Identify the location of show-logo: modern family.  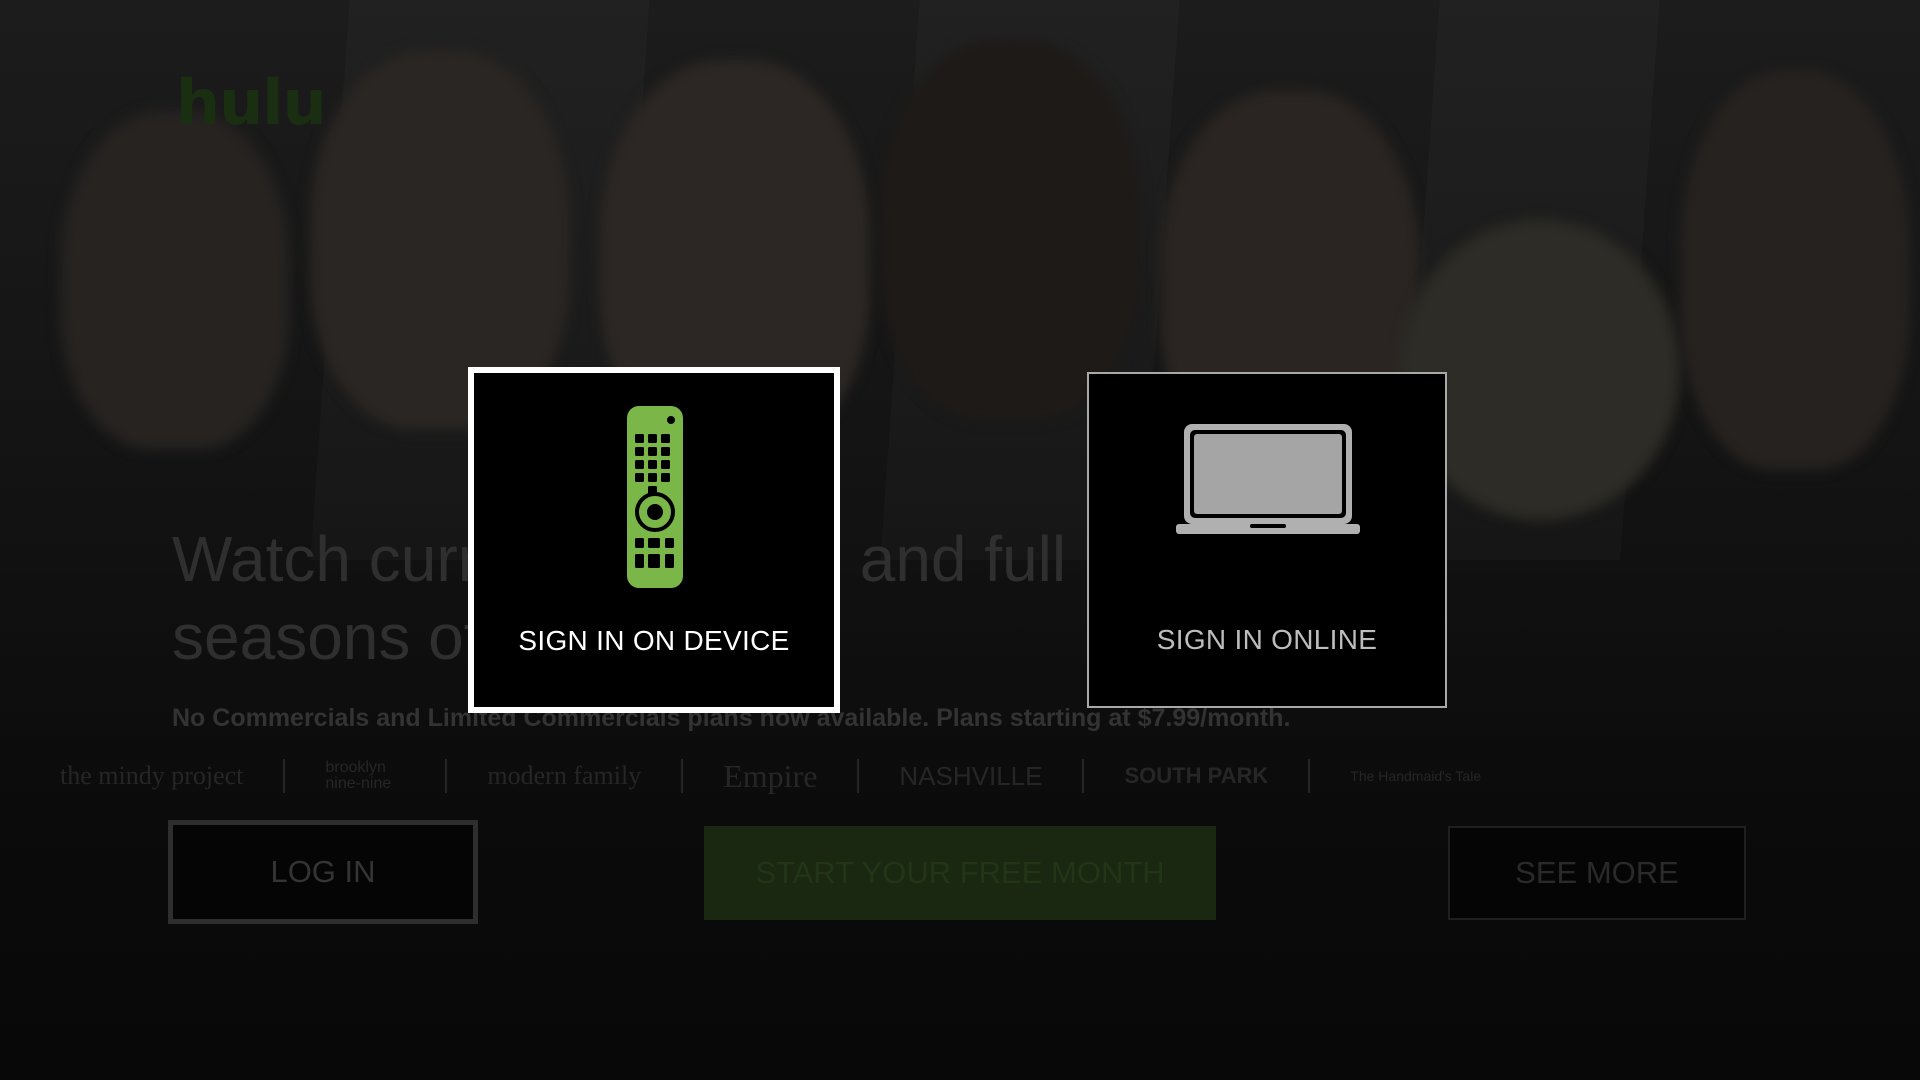
(564, 775).